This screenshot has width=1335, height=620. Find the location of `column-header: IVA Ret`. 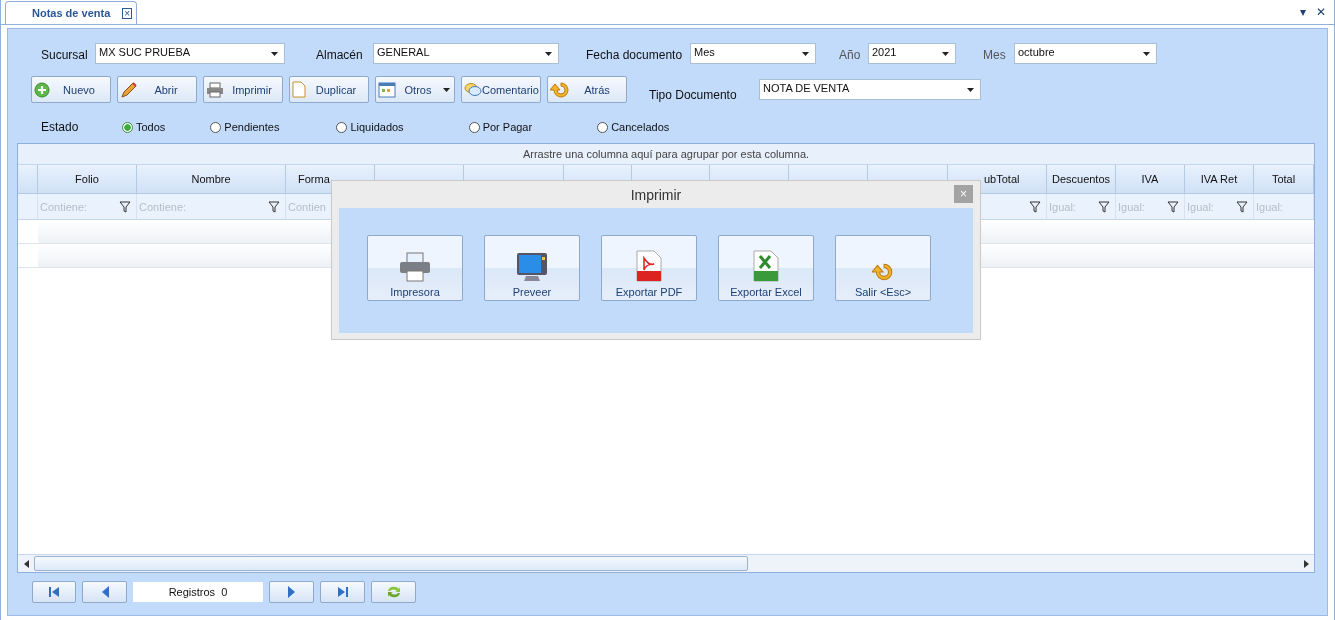

column-header: IVA Ret is located at coordinates (1219, 179).